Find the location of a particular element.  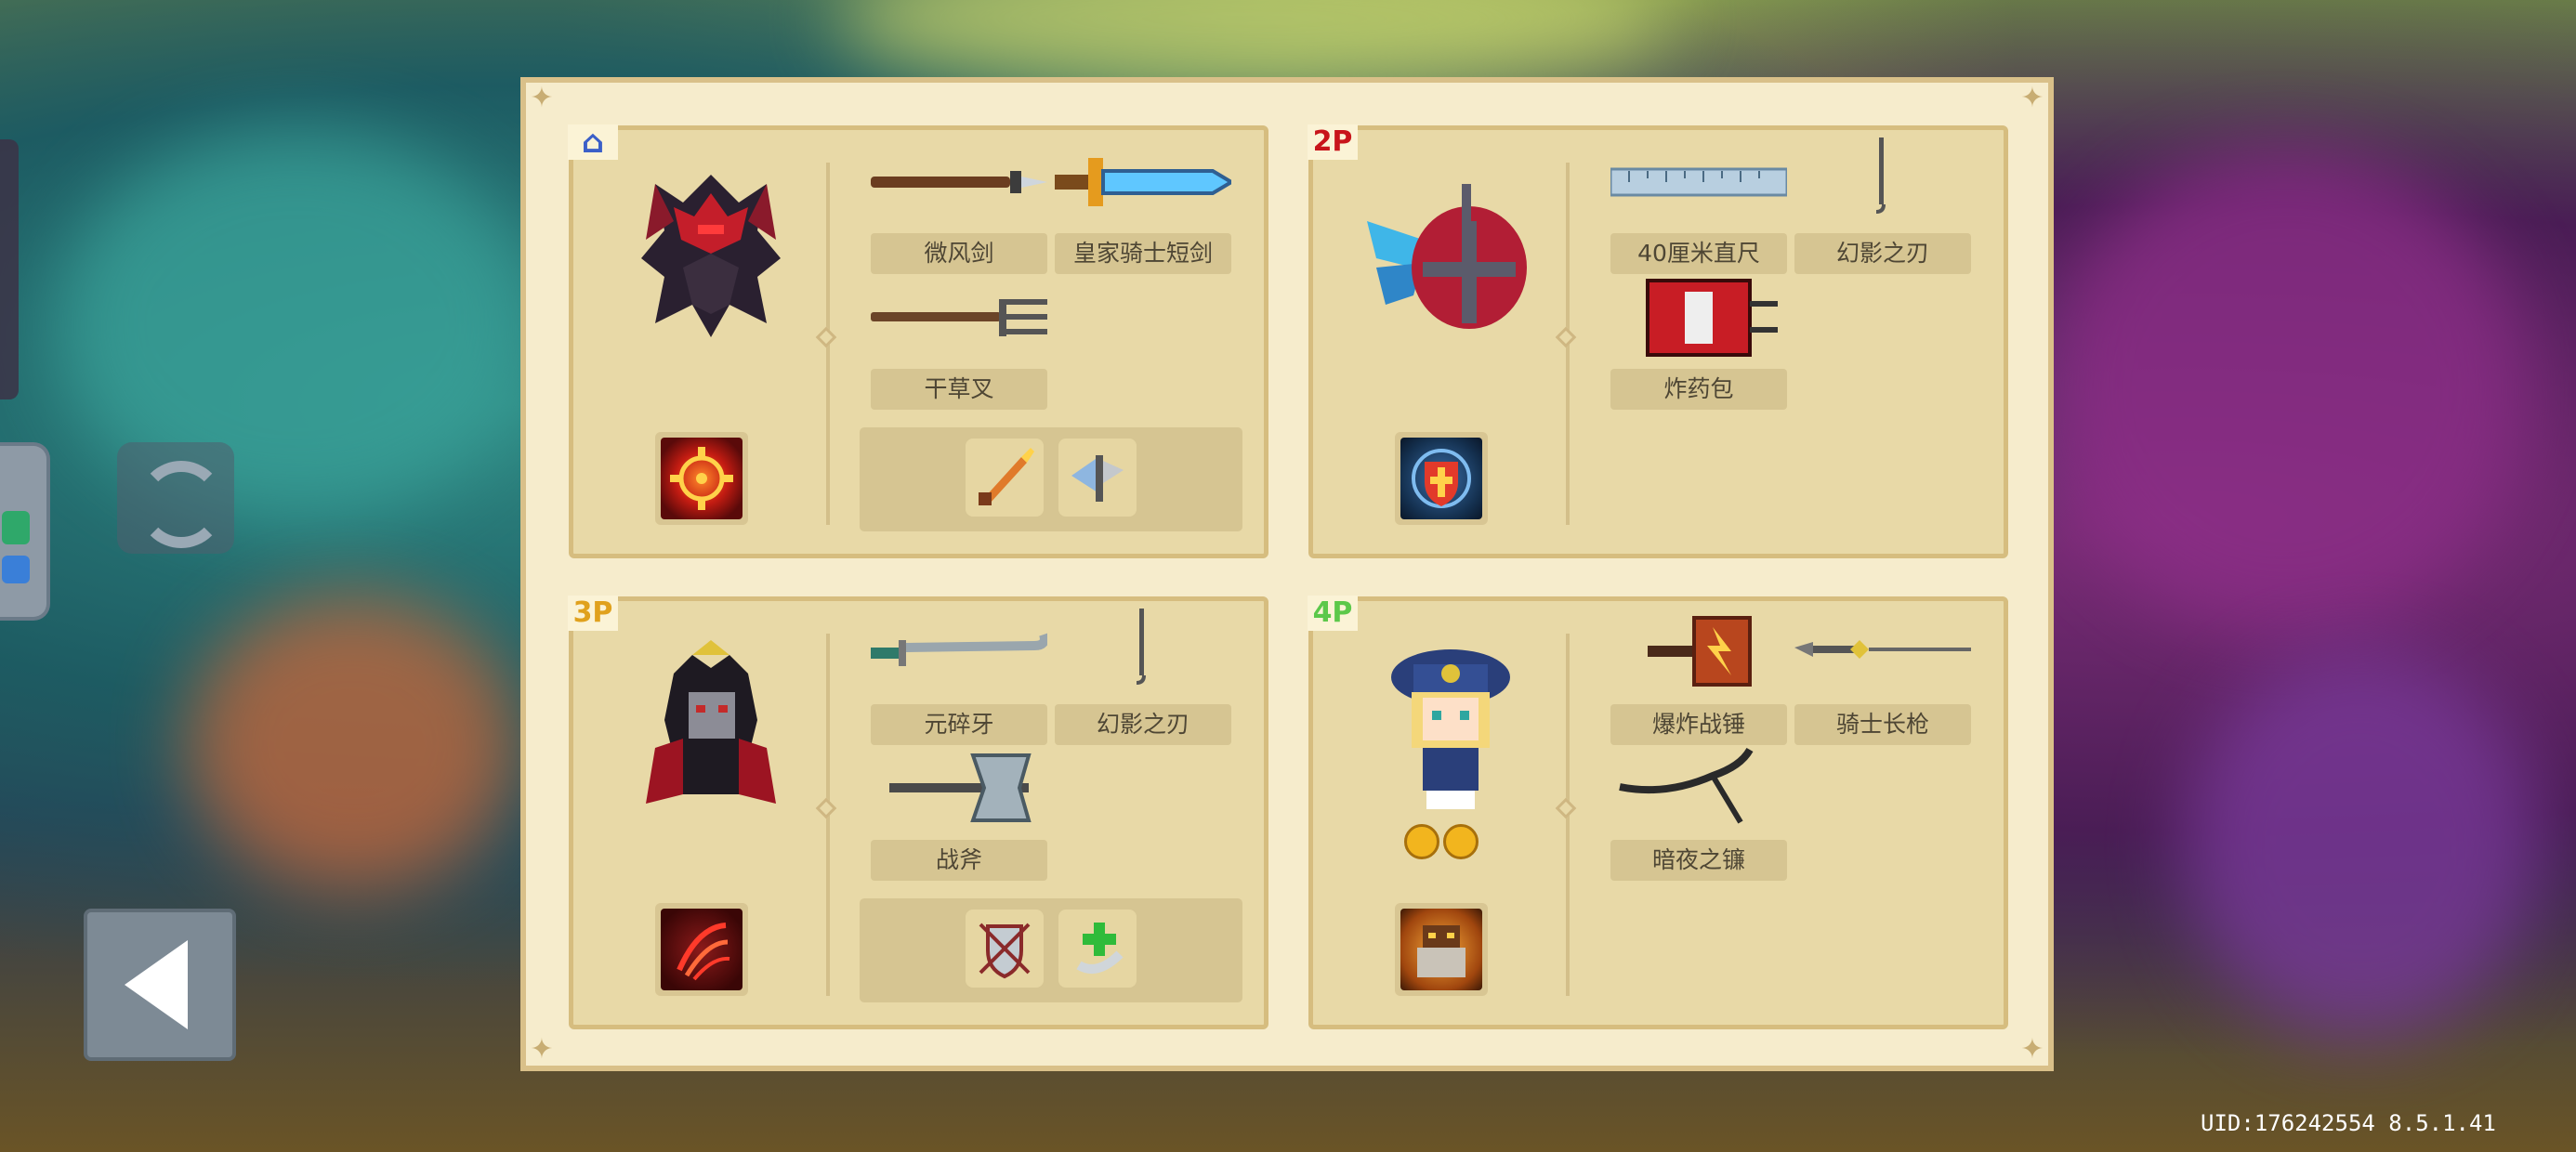

breeze-sword-icon is located at coordinates (959, 182).